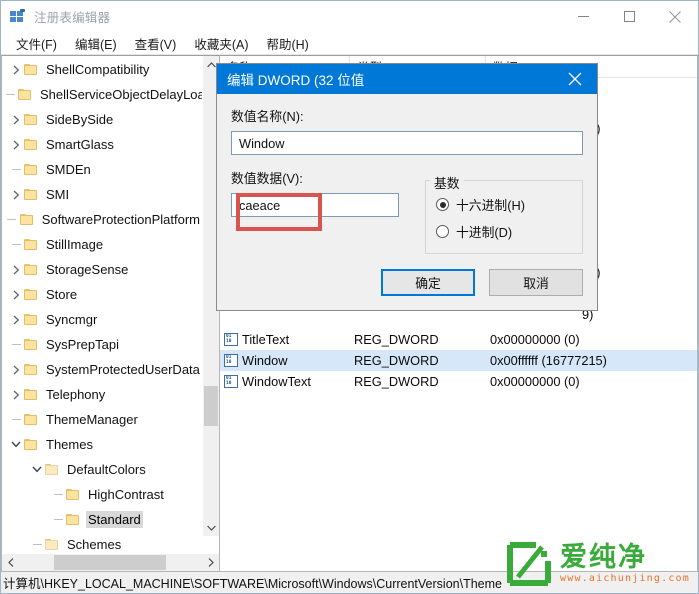  Describe the element at coordinates (62, 294) in the screenshot. I see `tree-item-label: Store` at that location.